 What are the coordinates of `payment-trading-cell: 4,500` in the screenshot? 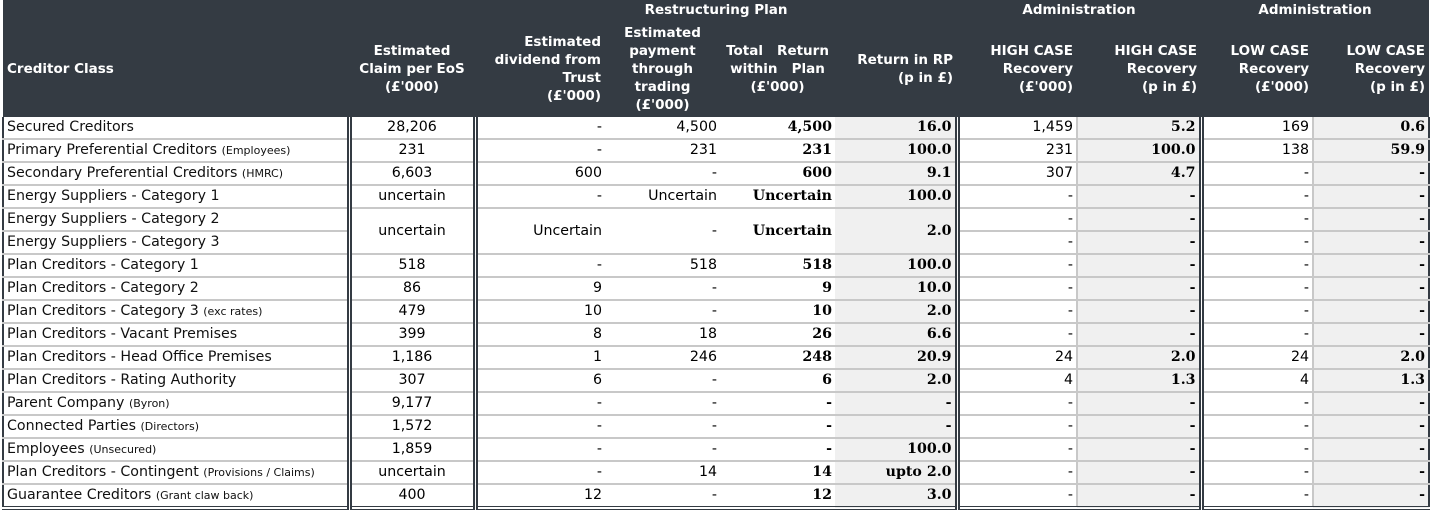 It's located at (662, 128).